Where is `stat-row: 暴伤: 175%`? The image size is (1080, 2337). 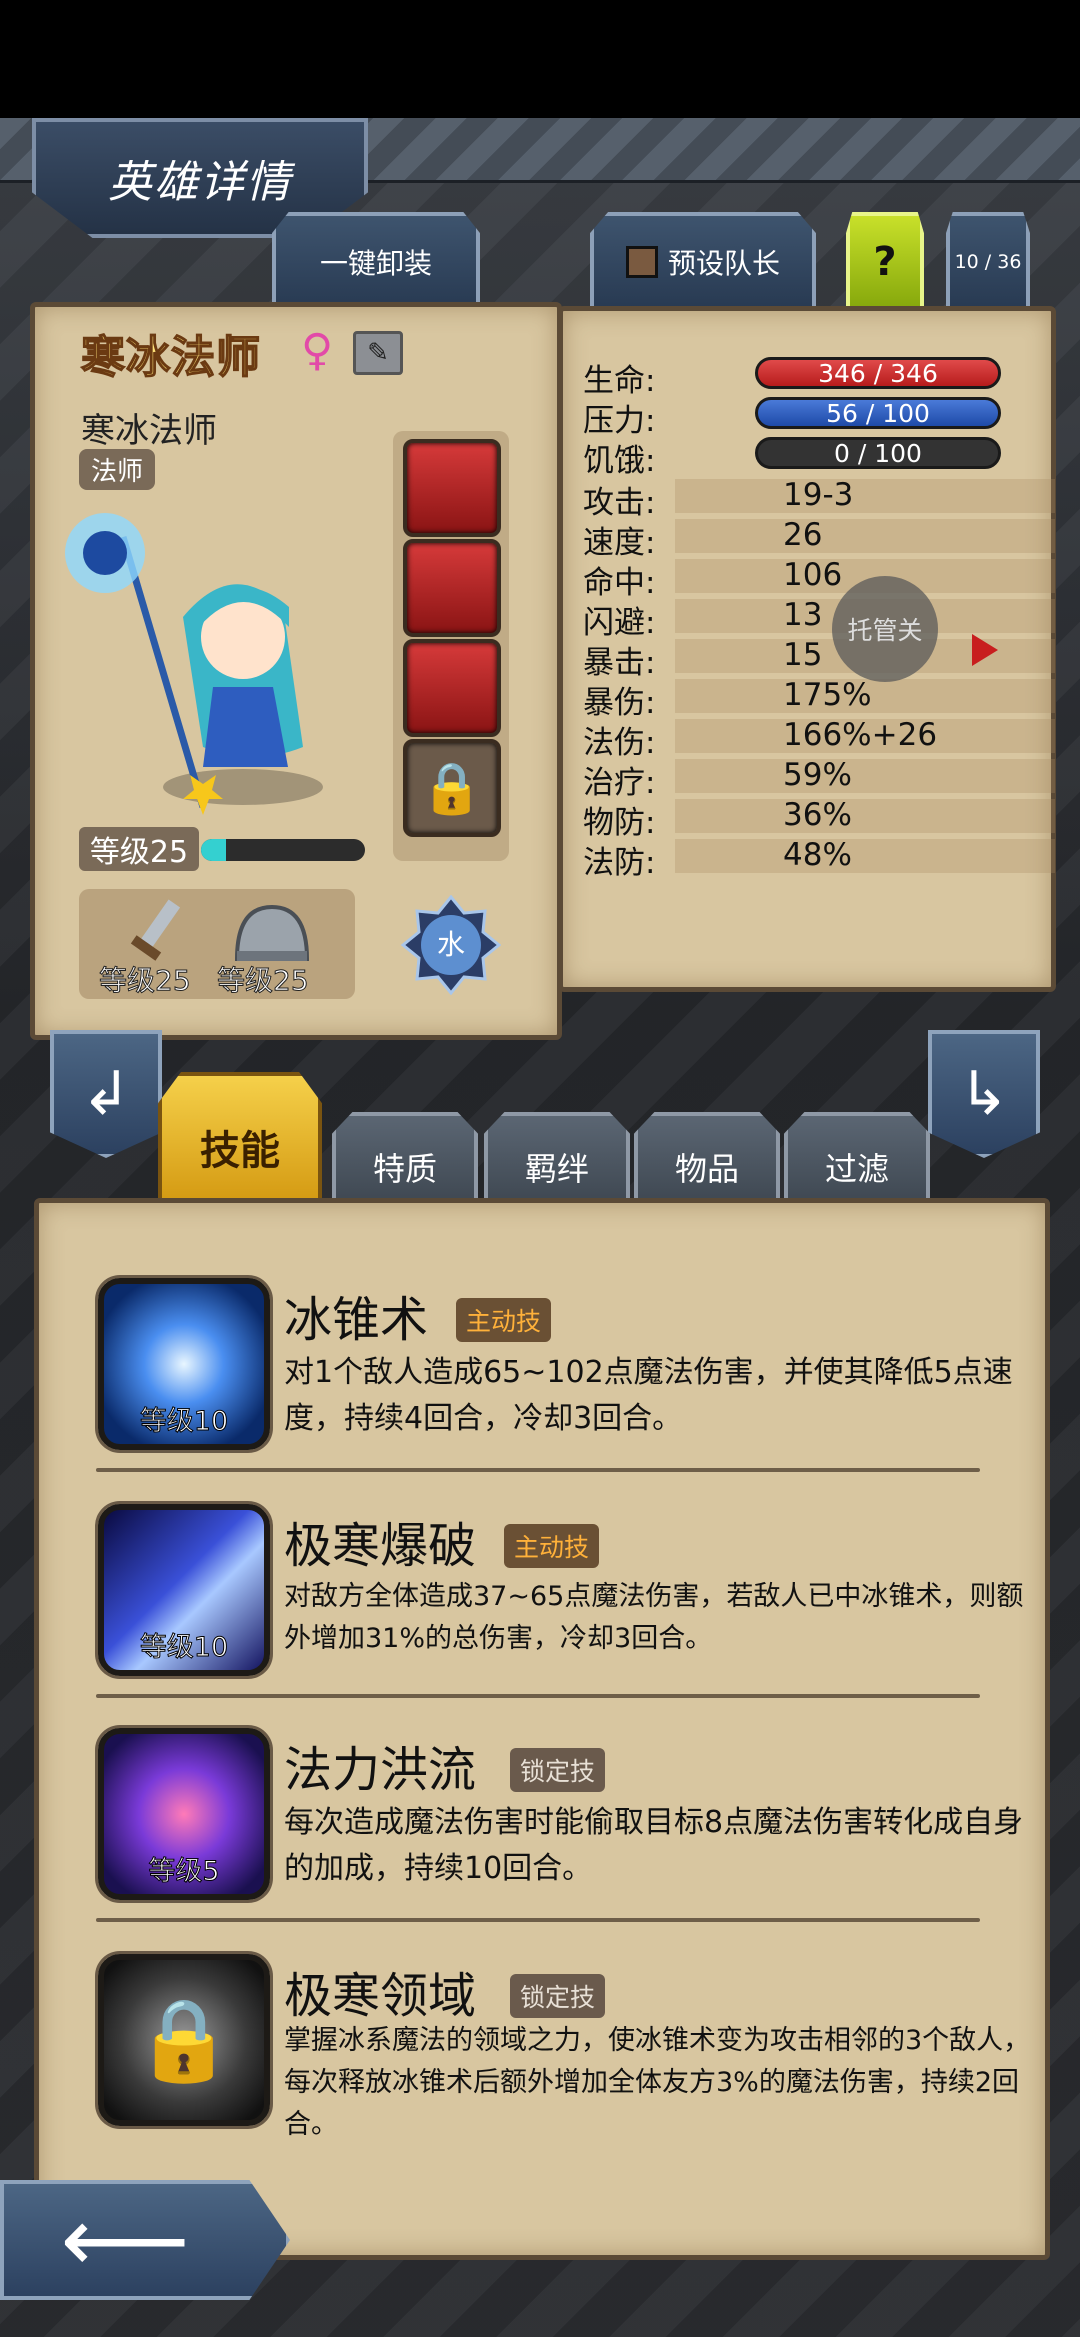
stat-row: 暴伤: 175% is located at coordinates (819, 699).